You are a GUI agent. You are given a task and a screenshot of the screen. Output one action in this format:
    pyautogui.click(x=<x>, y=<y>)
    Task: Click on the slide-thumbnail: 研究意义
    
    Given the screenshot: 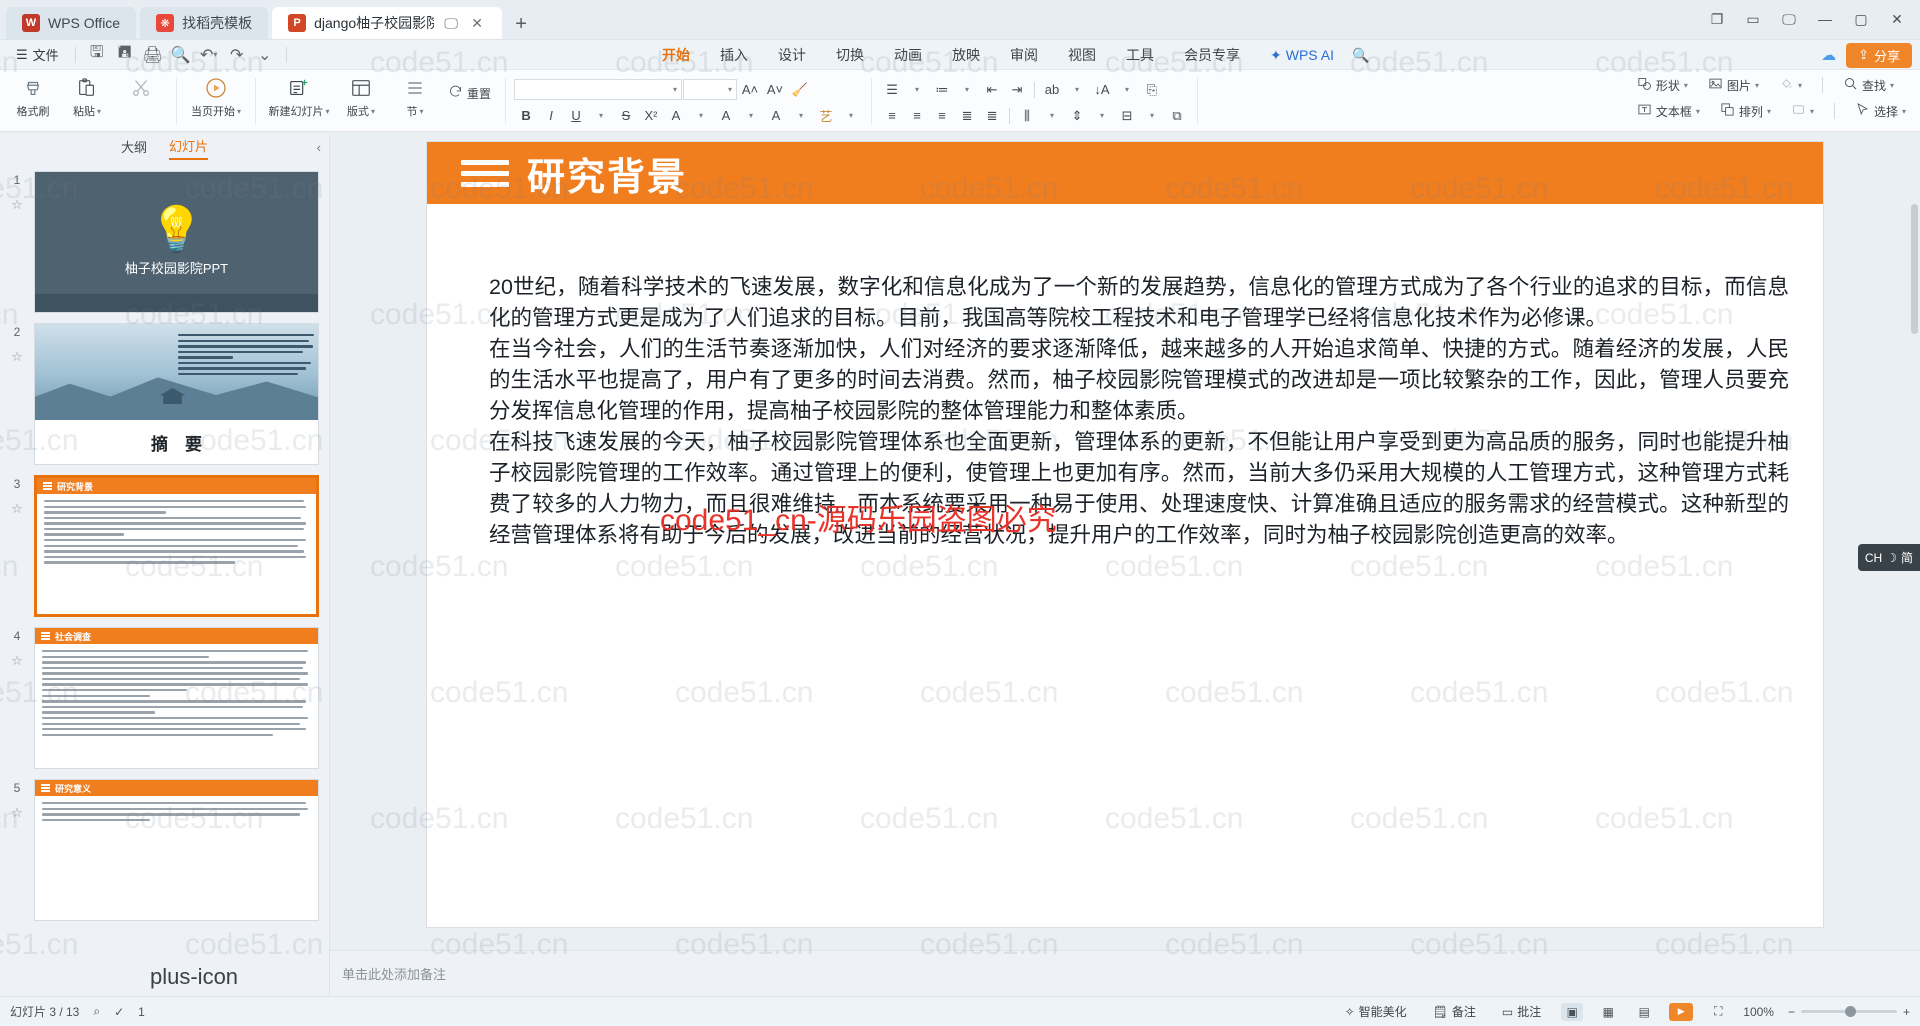 What is the action you would take?
    pyautogui.click(x=176, y=850)
    